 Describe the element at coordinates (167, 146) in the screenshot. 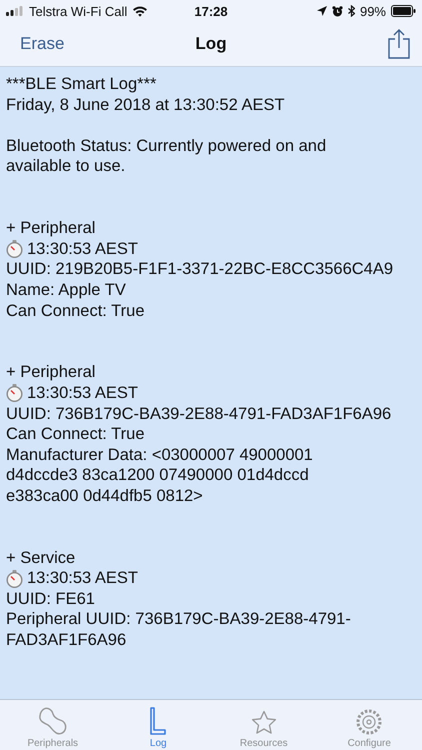

I see `log-line: Bluetooth Status: Currently powered on and` at that location.